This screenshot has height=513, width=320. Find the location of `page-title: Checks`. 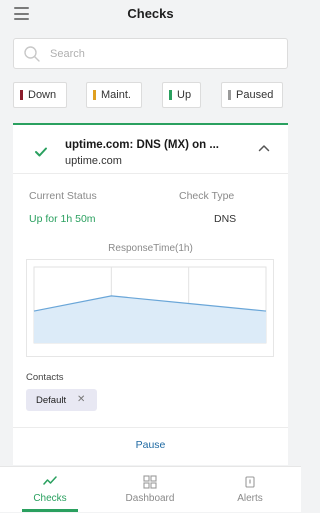

page-title: Checks is located at coordinates (150, 13).